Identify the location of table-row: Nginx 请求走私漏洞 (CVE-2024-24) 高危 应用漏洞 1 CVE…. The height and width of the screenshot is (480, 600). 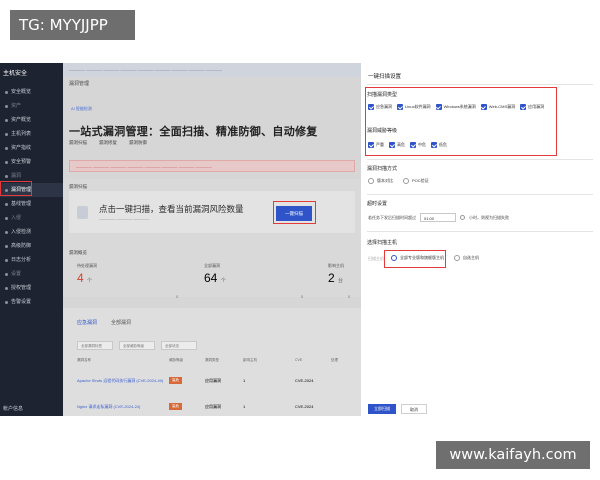
(219, 406).